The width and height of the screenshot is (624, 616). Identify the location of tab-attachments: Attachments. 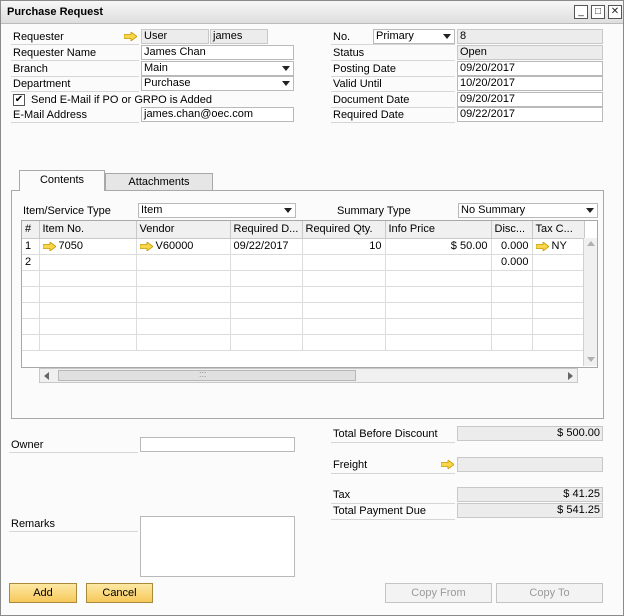
(159, 182).